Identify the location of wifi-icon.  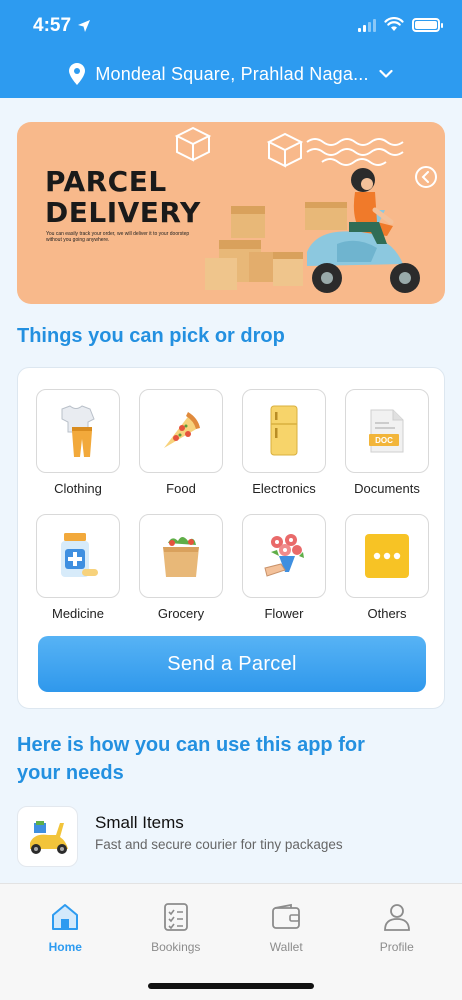
(394, 24).